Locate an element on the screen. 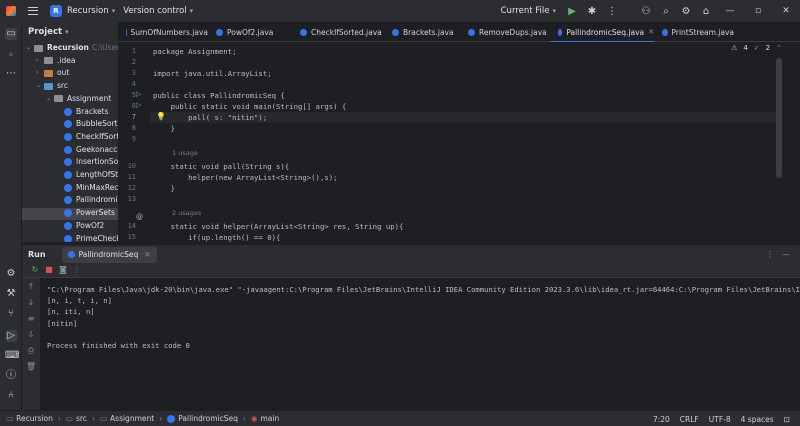  editor-tab: PowOf2.java is located at coordinates (250, 32).